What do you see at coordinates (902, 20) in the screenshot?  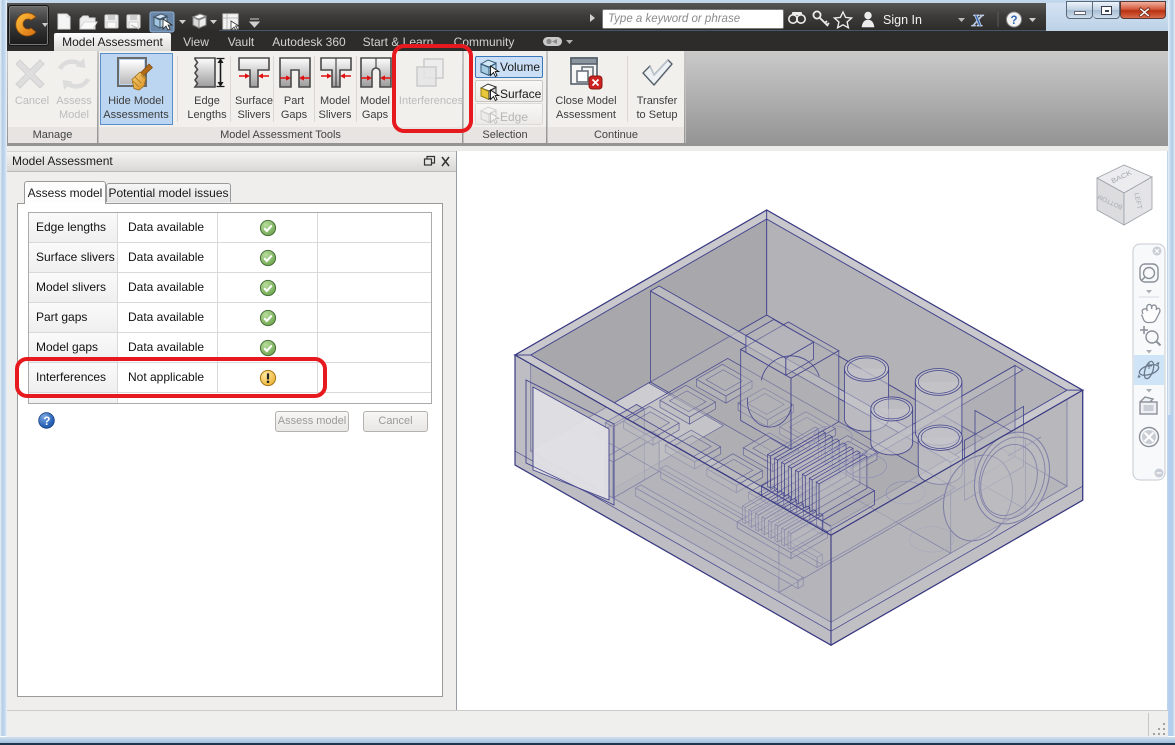 I see `svg-text: Sign In` at bounding box center [902, 20].